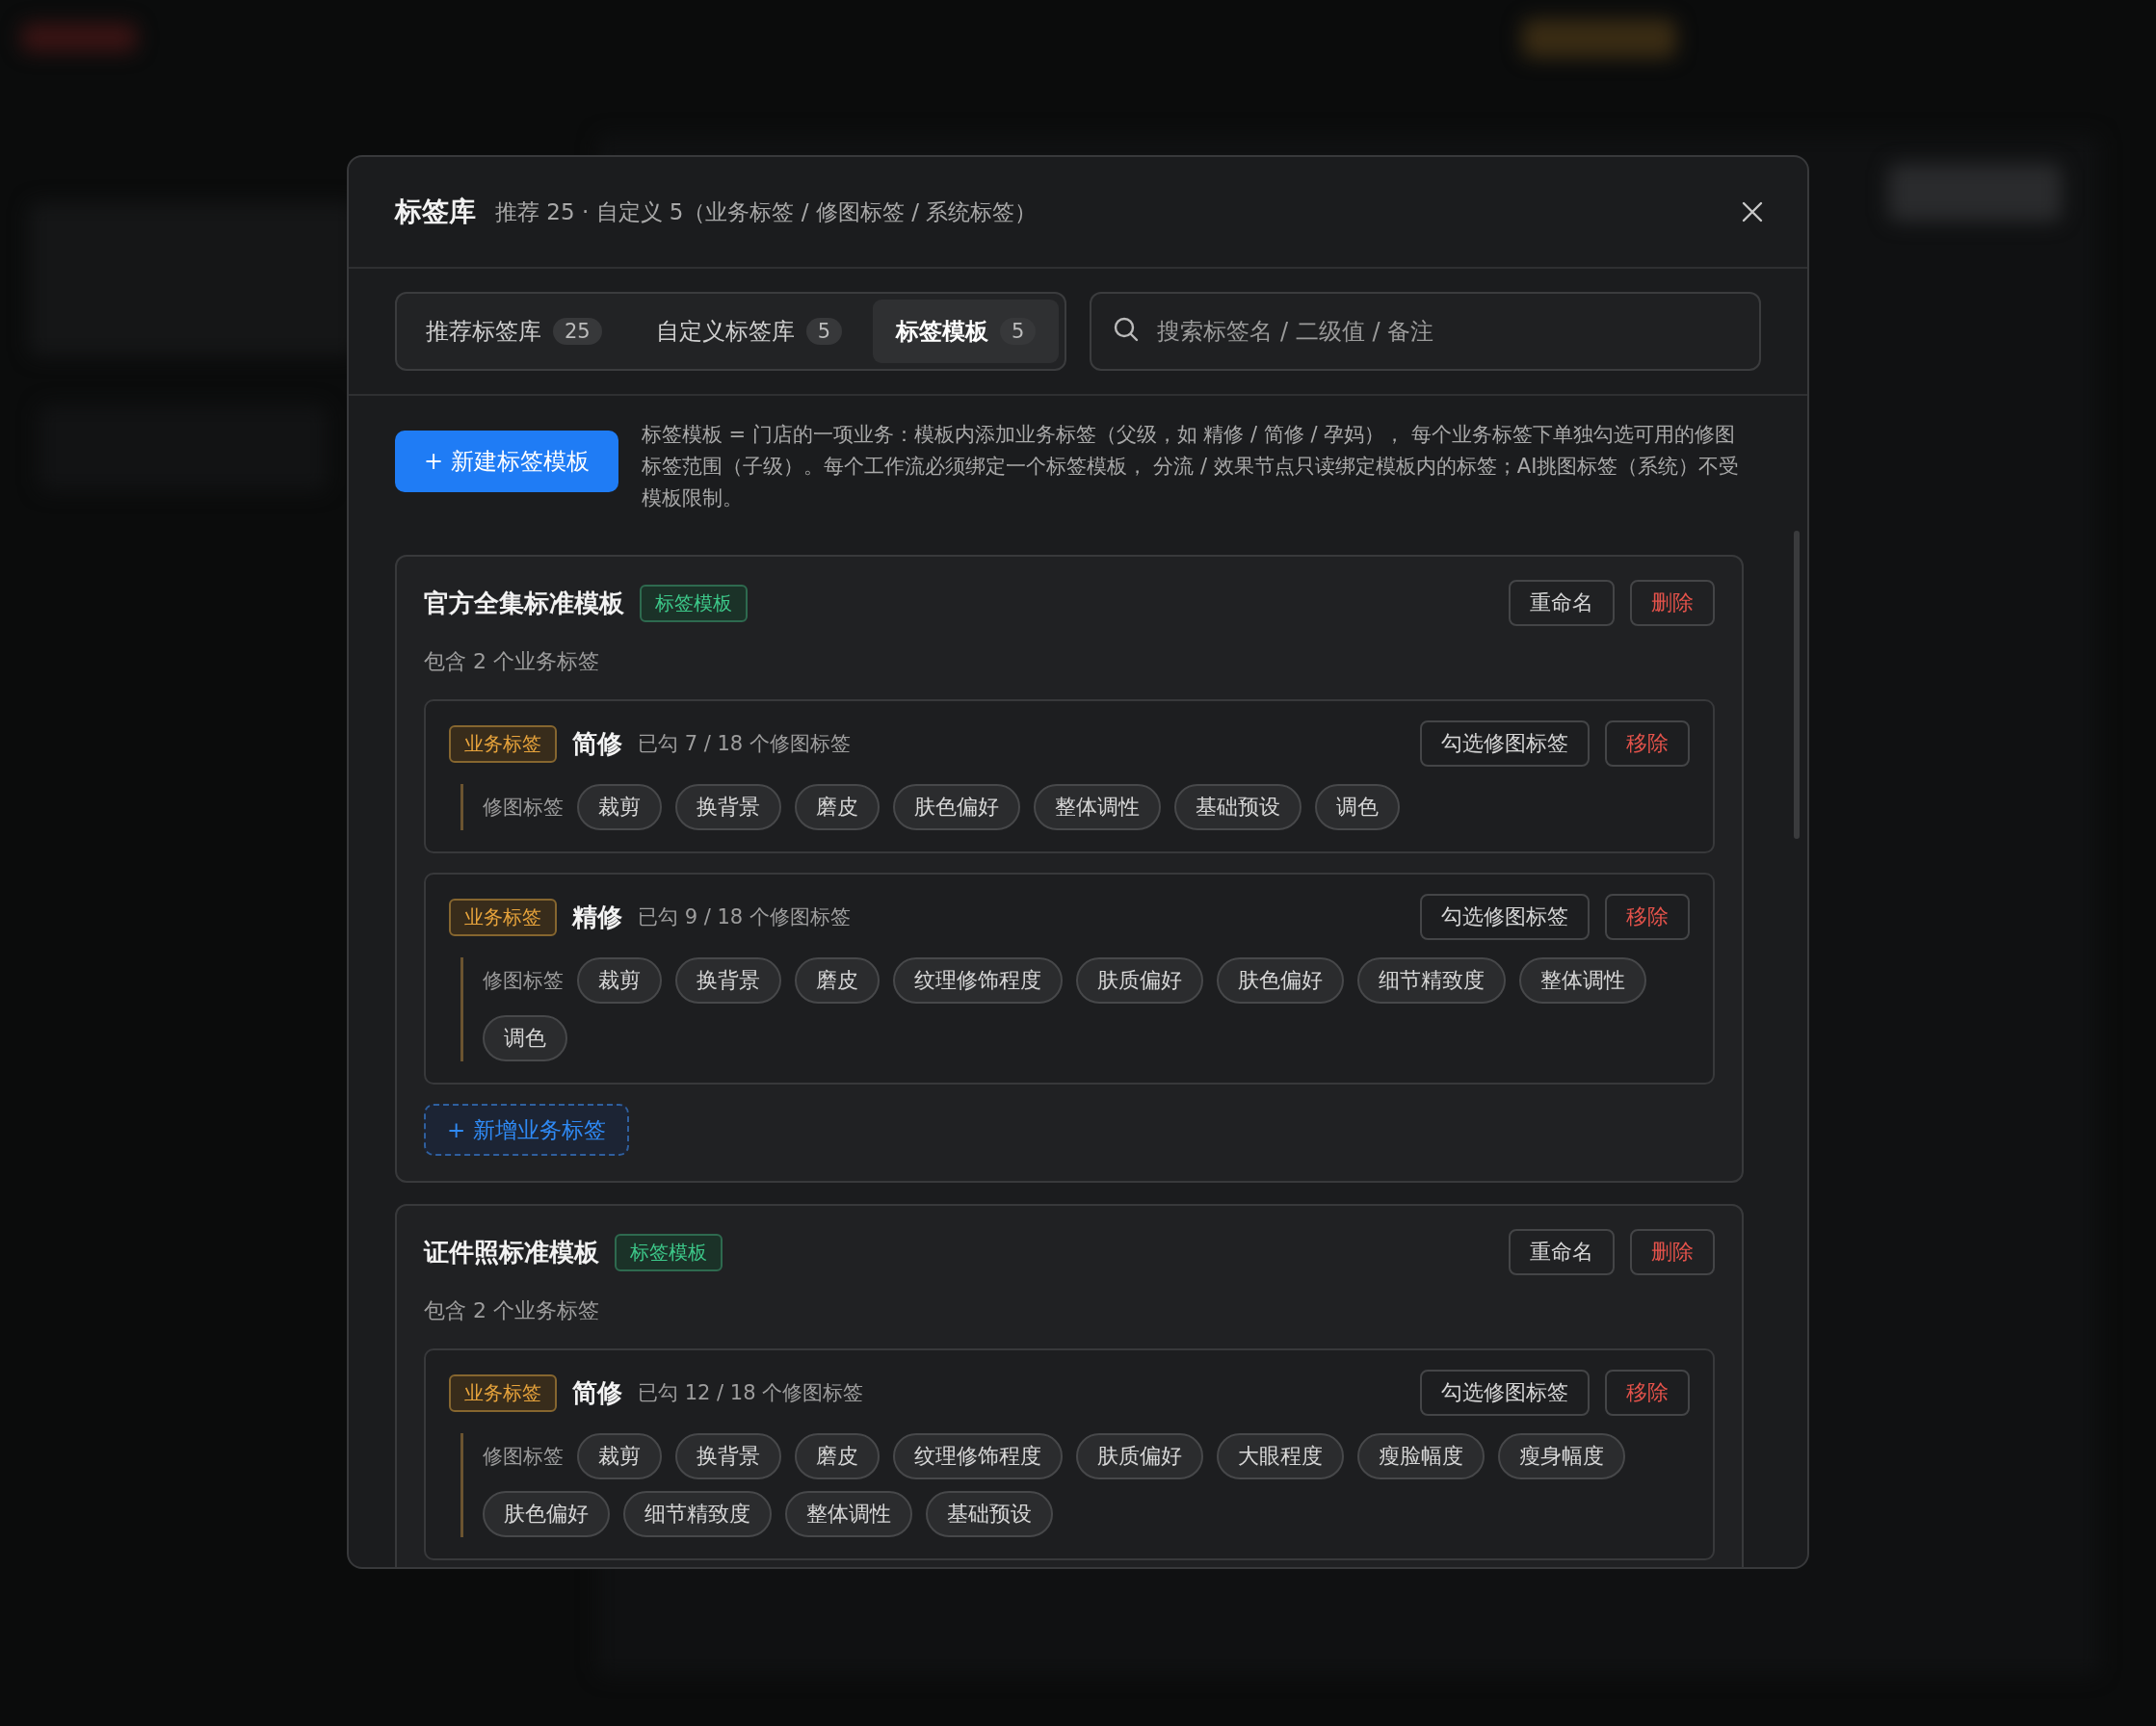 Image resolution: width=2156 pixels, height=1726 pixels. Describe the element at coordinates (597, 917) in the screenshot. I see `business-tag-name: 精修` at that location.